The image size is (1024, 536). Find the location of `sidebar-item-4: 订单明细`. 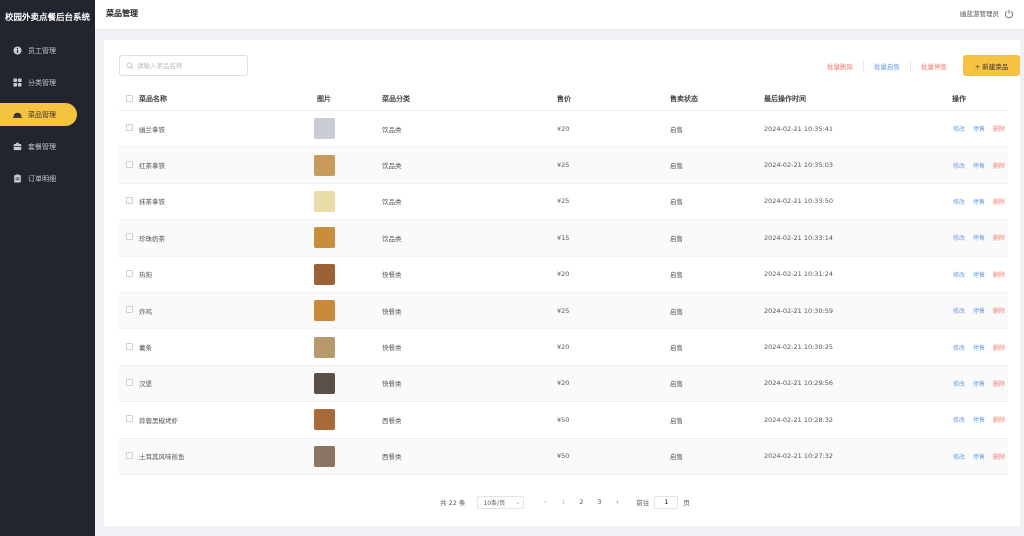

sidebar-item-4: 订单明细 is located at coordinates (38, 178).